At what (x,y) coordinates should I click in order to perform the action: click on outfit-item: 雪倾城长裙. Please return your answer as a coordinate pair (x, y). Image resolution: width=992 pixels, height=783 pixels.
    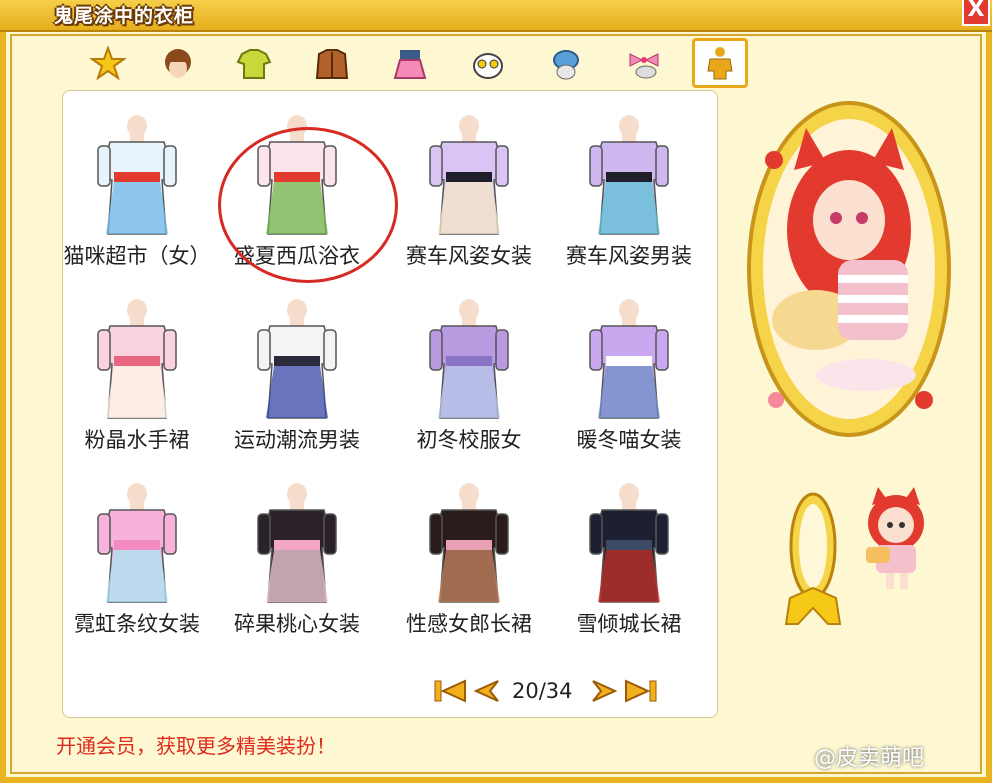
    Looking at the image, I should click on (629, 563).